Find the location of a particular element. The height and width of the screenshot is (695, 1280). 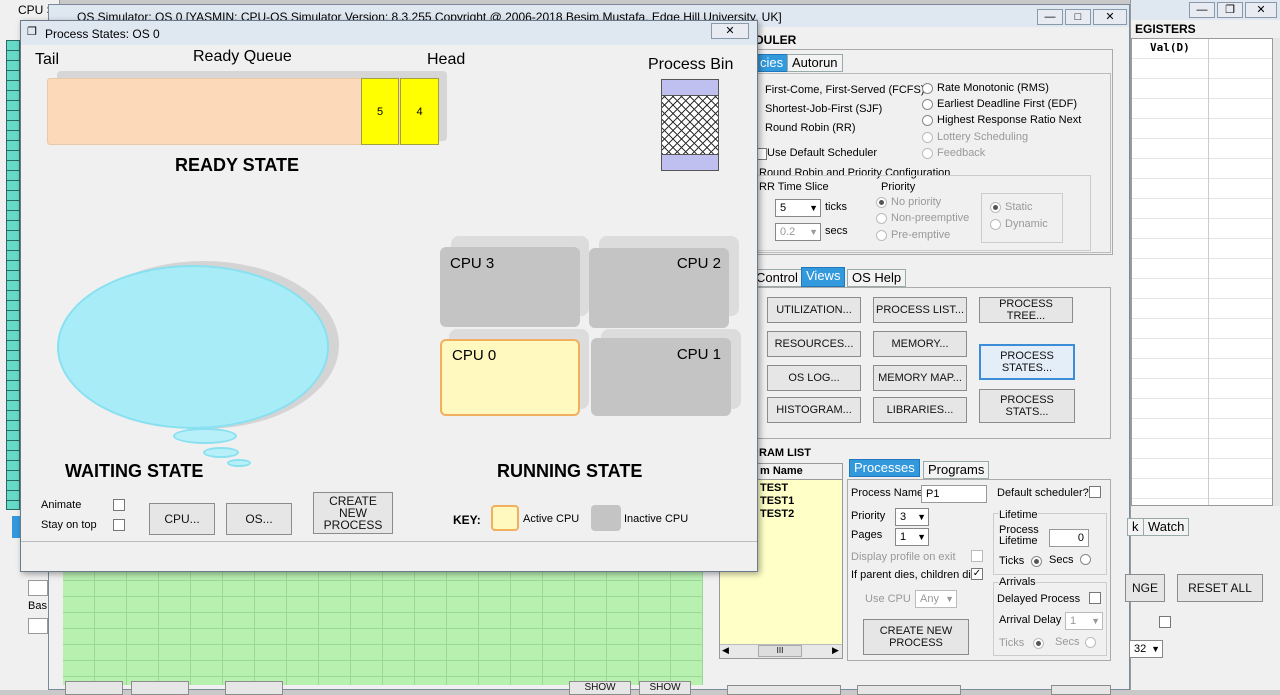

list-item: TEST1 is located at coordinates (777, 501).